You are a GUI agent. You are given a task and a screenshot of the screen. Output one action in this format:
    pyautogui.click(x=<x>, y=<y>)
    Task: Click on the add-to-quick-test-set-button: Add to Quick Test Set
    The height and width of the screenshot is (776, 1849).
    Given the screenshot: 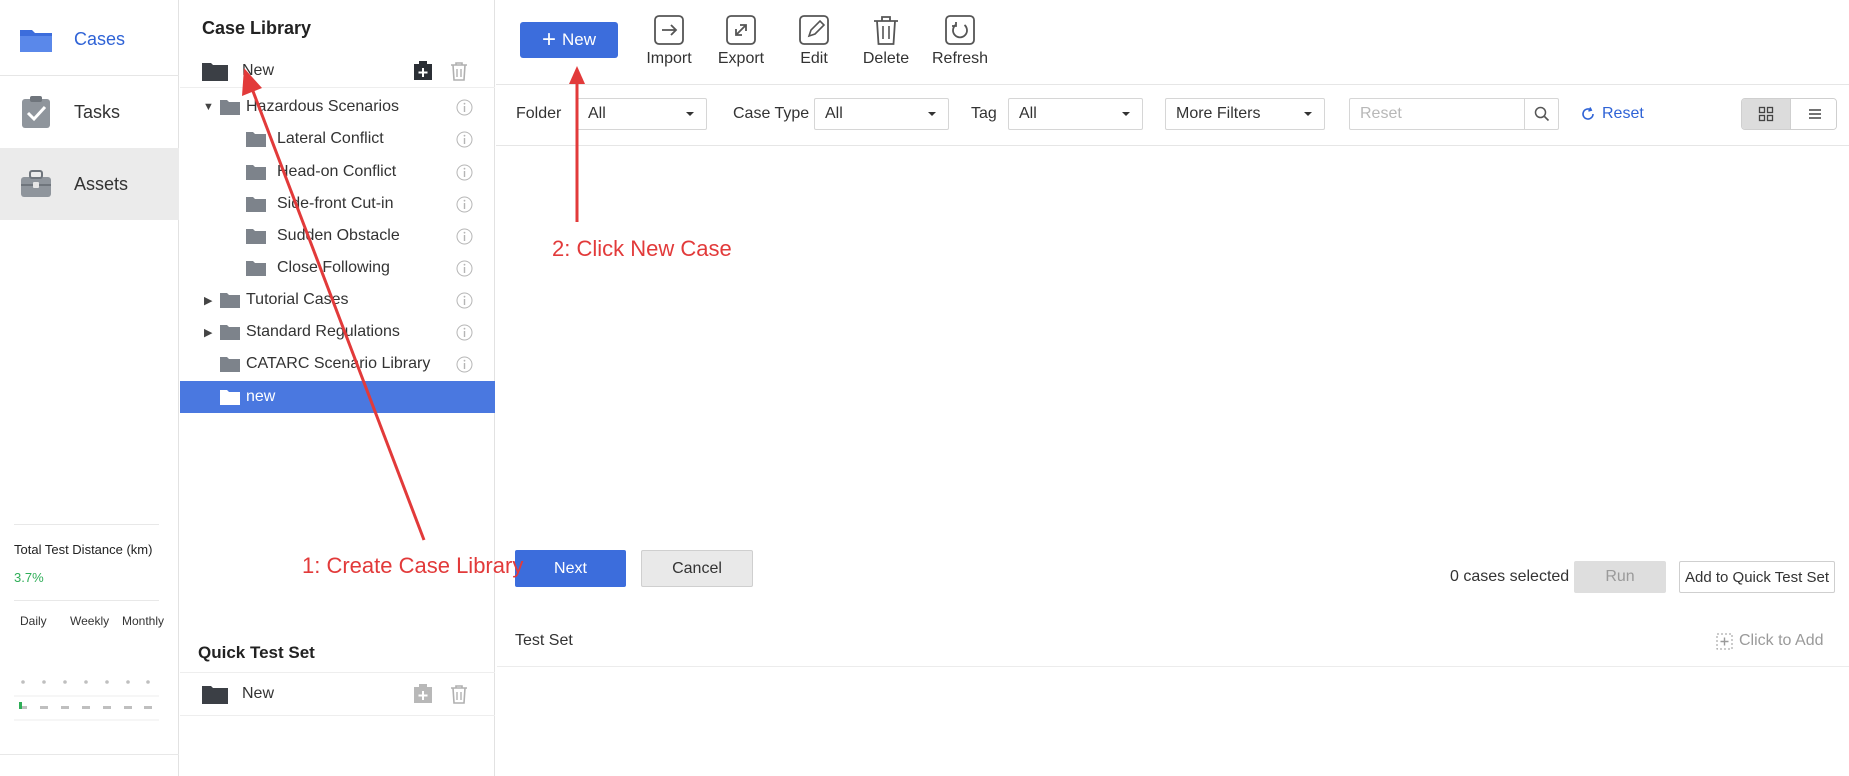 What is the action you would take?
    pyautogui.click(x=1757, y=577)
    